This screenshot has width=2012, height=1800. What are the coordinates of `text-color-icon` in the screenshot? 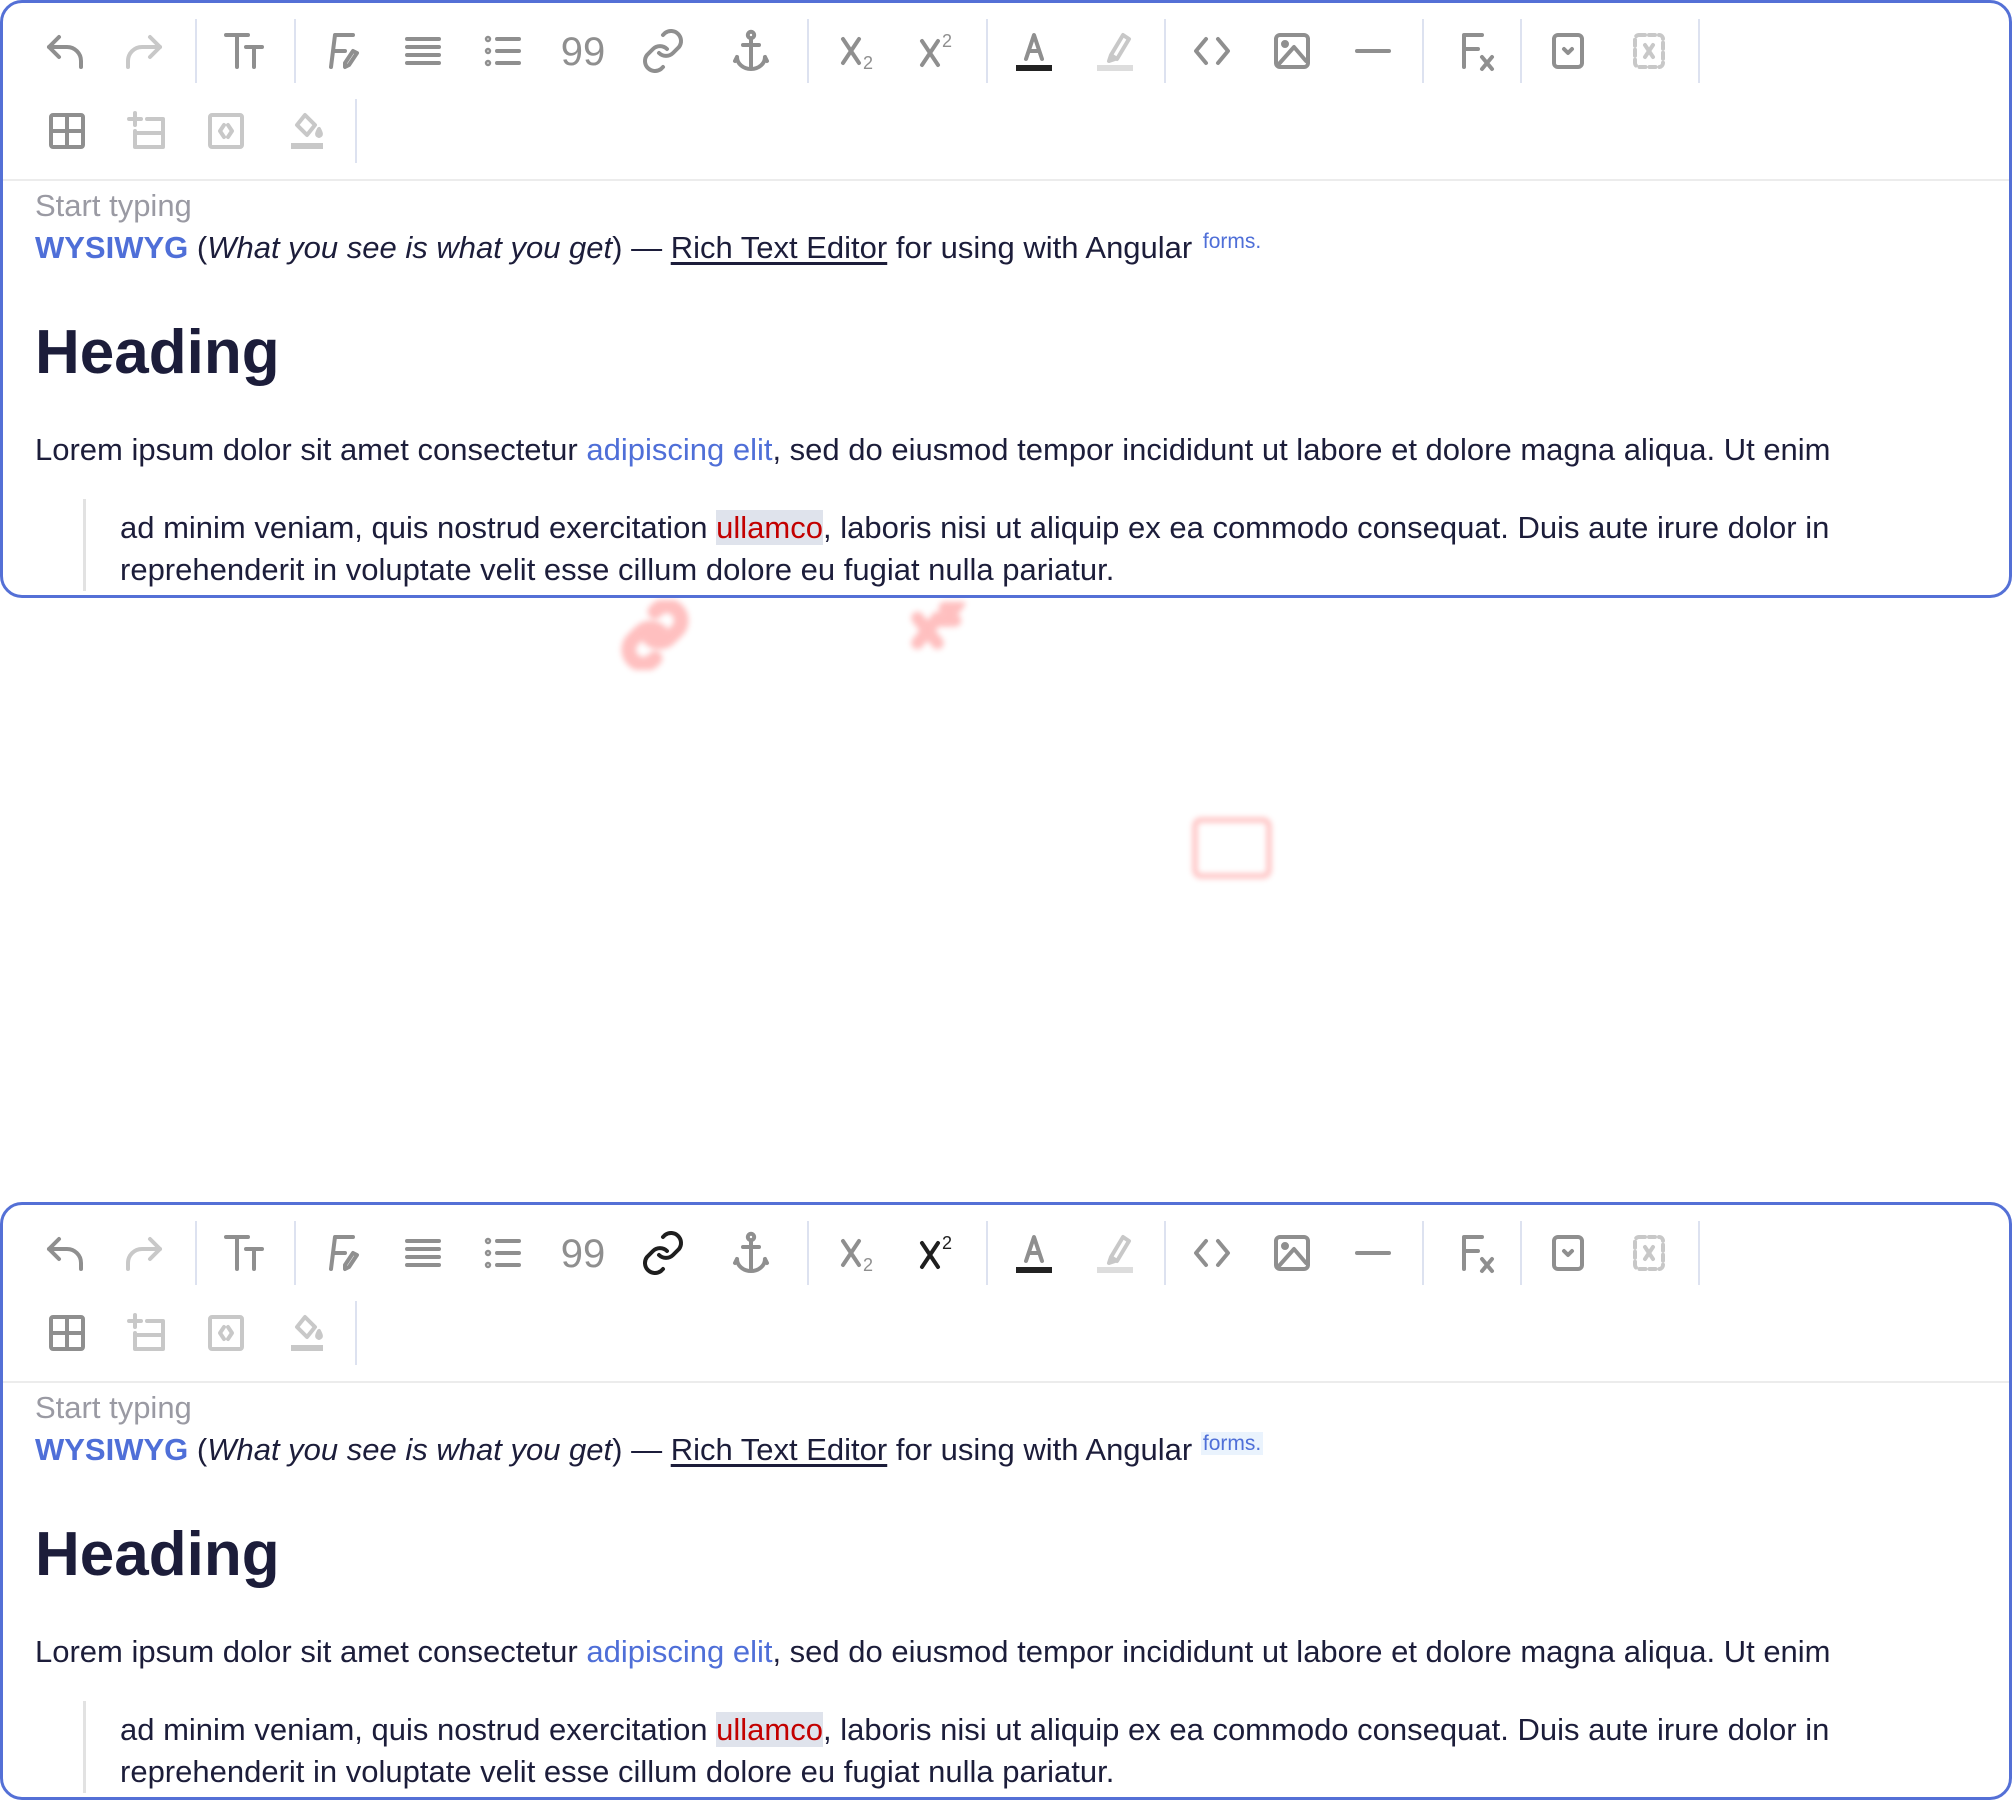 It's located at (1034, 1254).